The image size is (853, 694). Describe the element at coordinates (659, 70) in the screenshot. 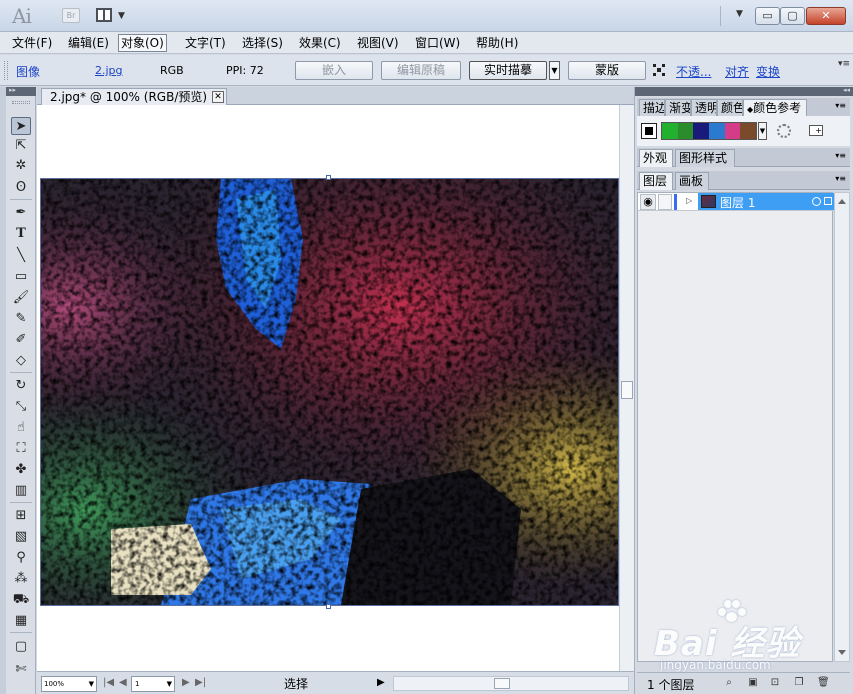

I see `bounding-box-icon` at that location.